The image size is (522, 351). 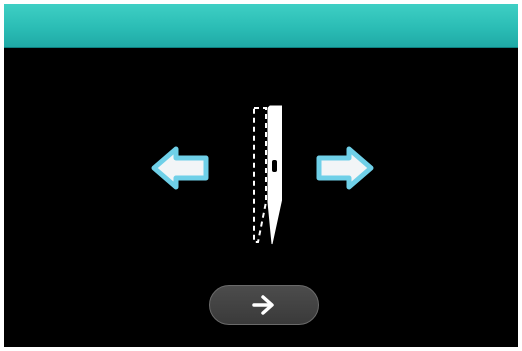 I want to click on needle-left-button, so click(x=180, y=168).